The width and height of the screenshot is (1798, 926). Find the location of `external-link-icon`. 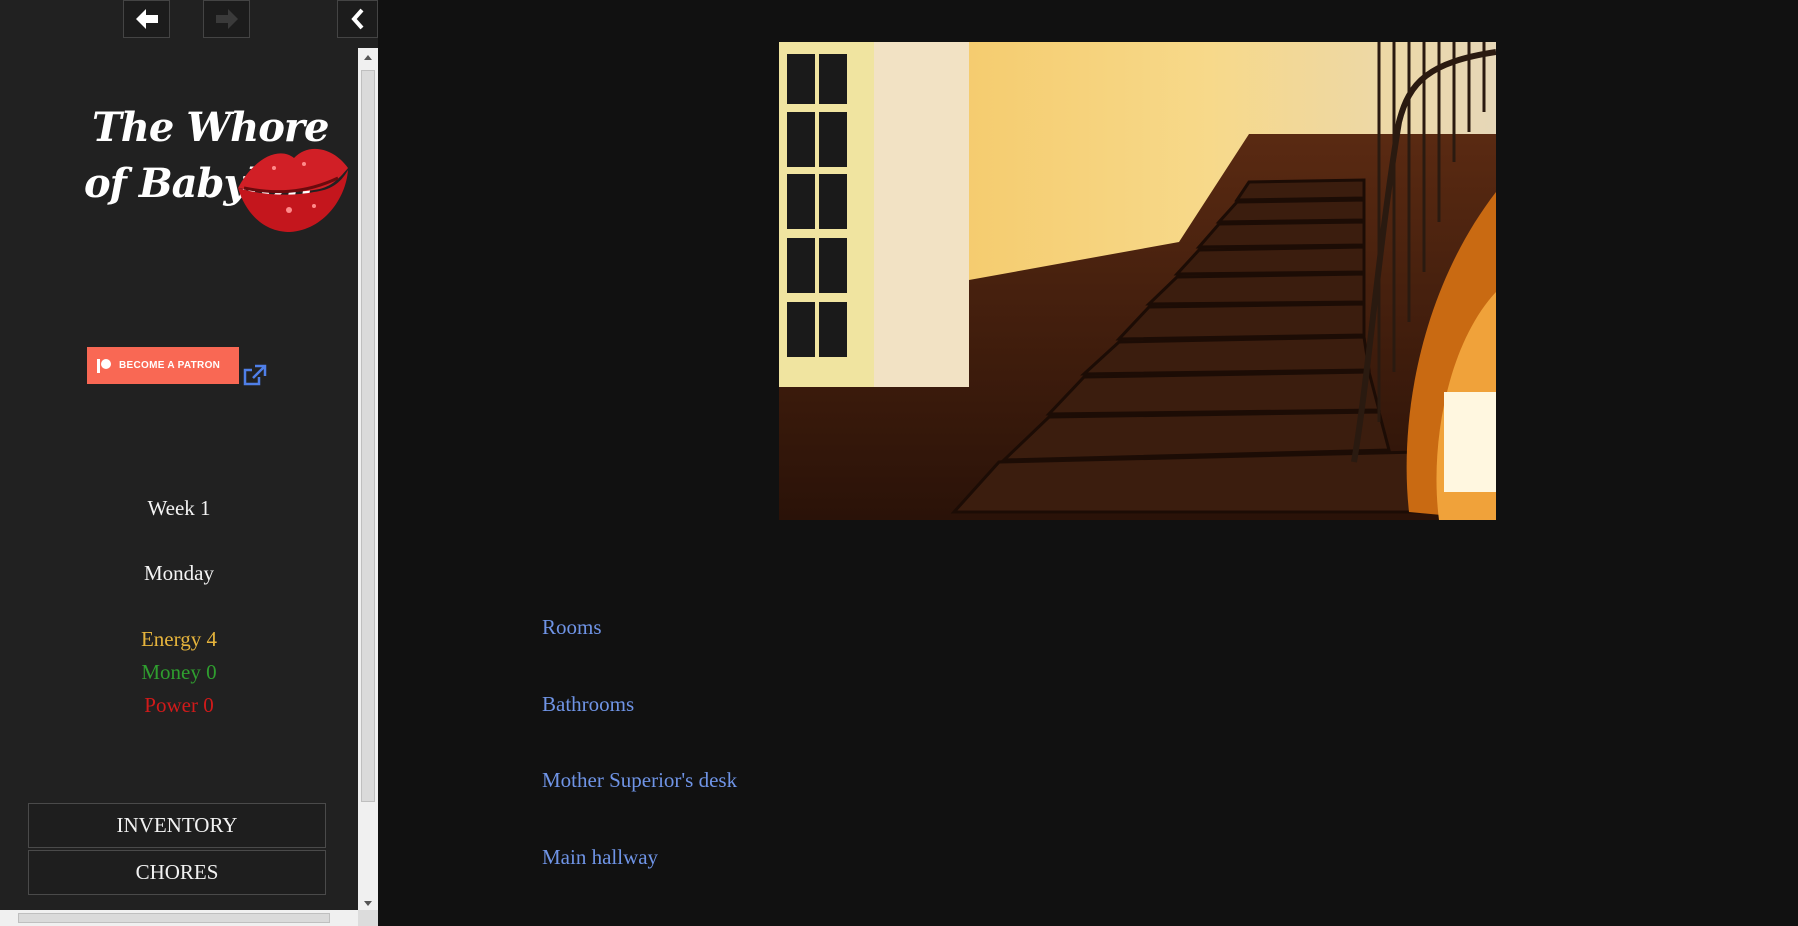

external-link-icon is located at coordinates (255, 377).